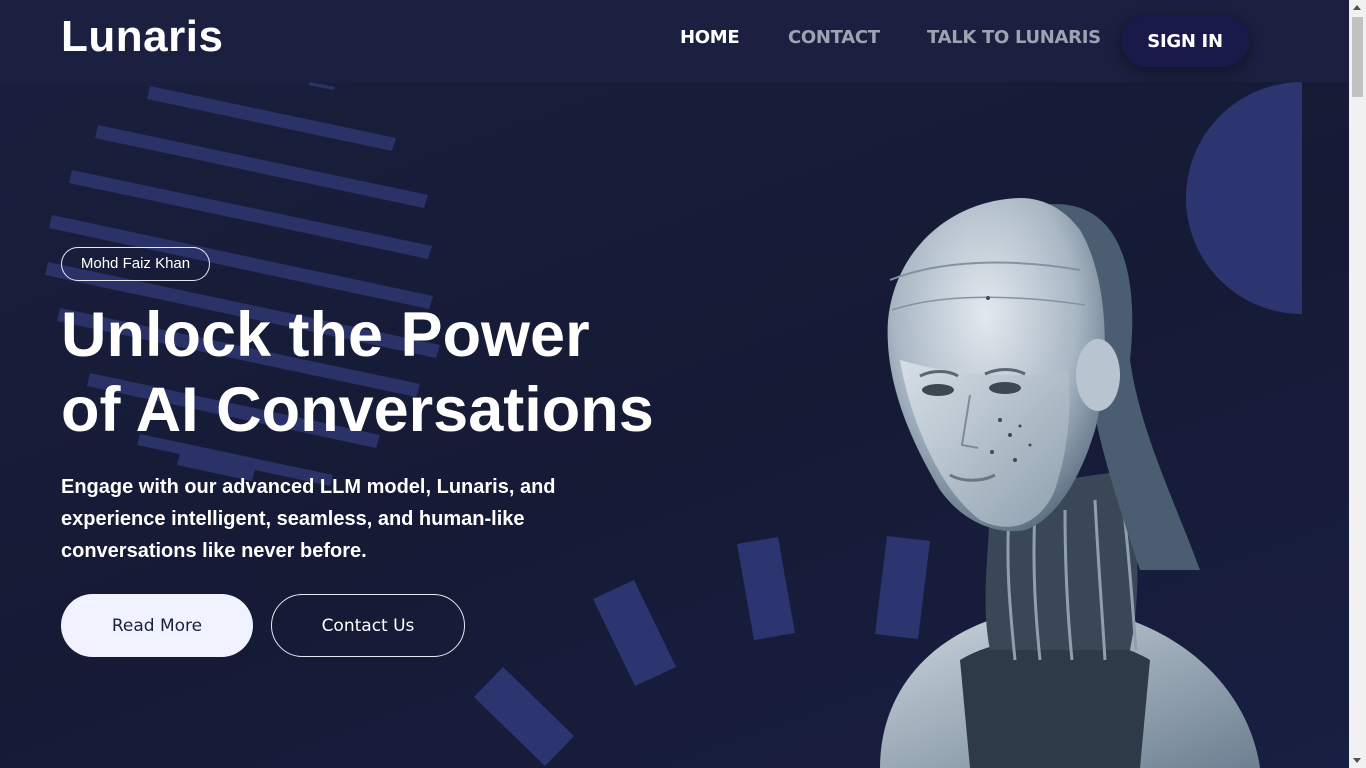  What do you see at coordinates (135, 264) in the screenshot?
I see `author-badge: Mohd Faiz Khan` at bounding box center [135, 264].